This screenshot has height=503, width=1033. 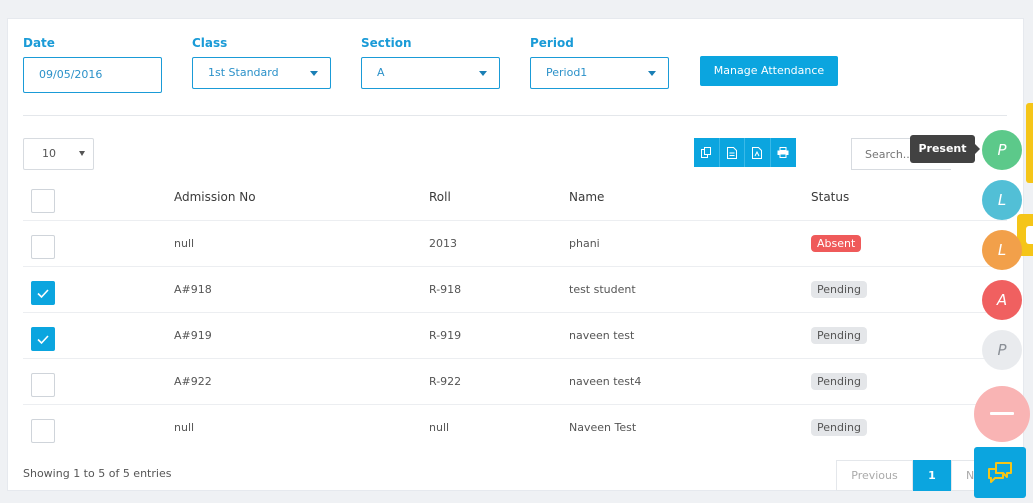 What do you see at coordinates (1002, 250) in the screenshot?
I see `late-fab-button: L` at bounding box center [1002, 250].